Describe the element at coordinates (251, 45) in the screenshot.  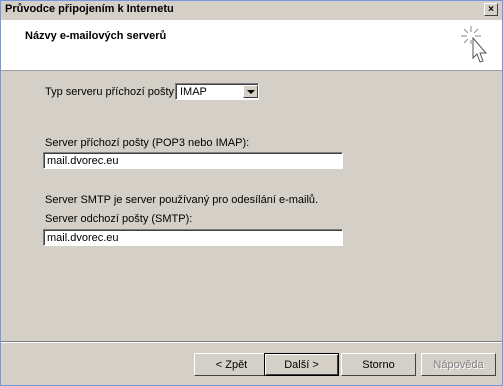
I see `wizard-header: Názvy e-mailových serverů` at that location.